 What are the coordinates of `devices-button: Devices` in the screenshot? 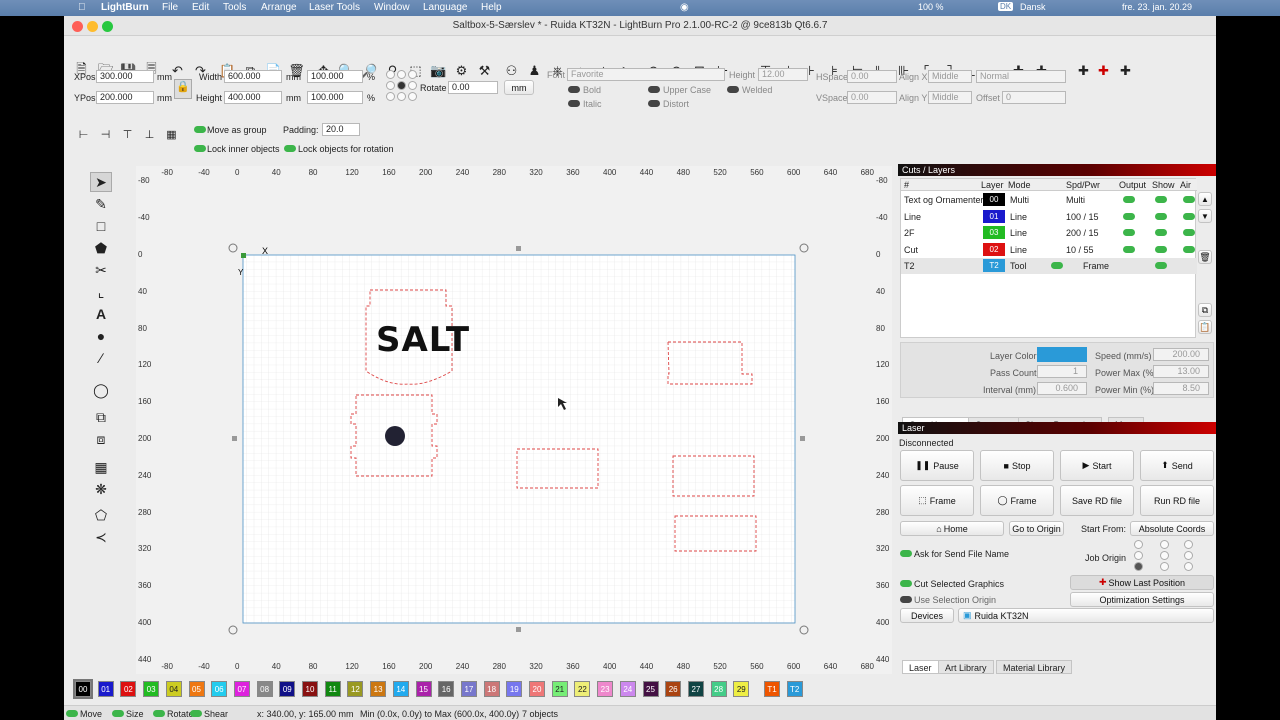 It's located at (927, 615).